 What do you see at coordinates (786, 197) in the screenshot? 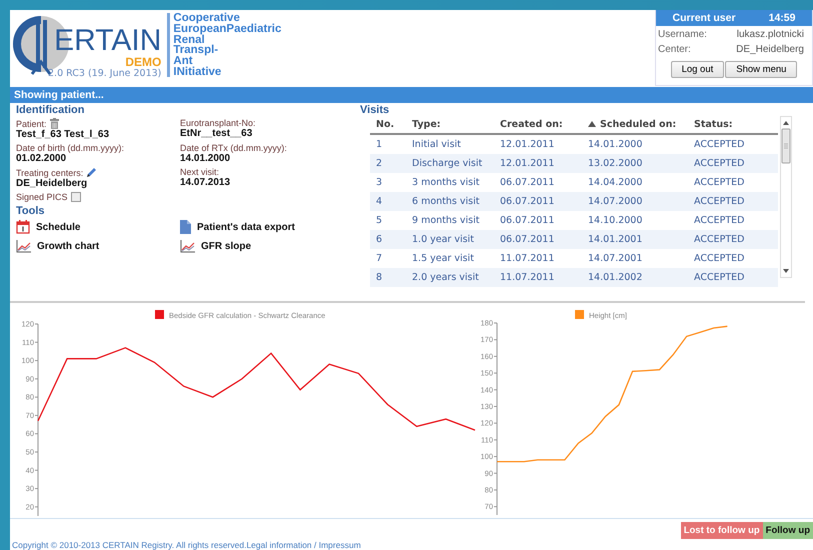
I see `scrollbar` at bounding box center [786, 197].